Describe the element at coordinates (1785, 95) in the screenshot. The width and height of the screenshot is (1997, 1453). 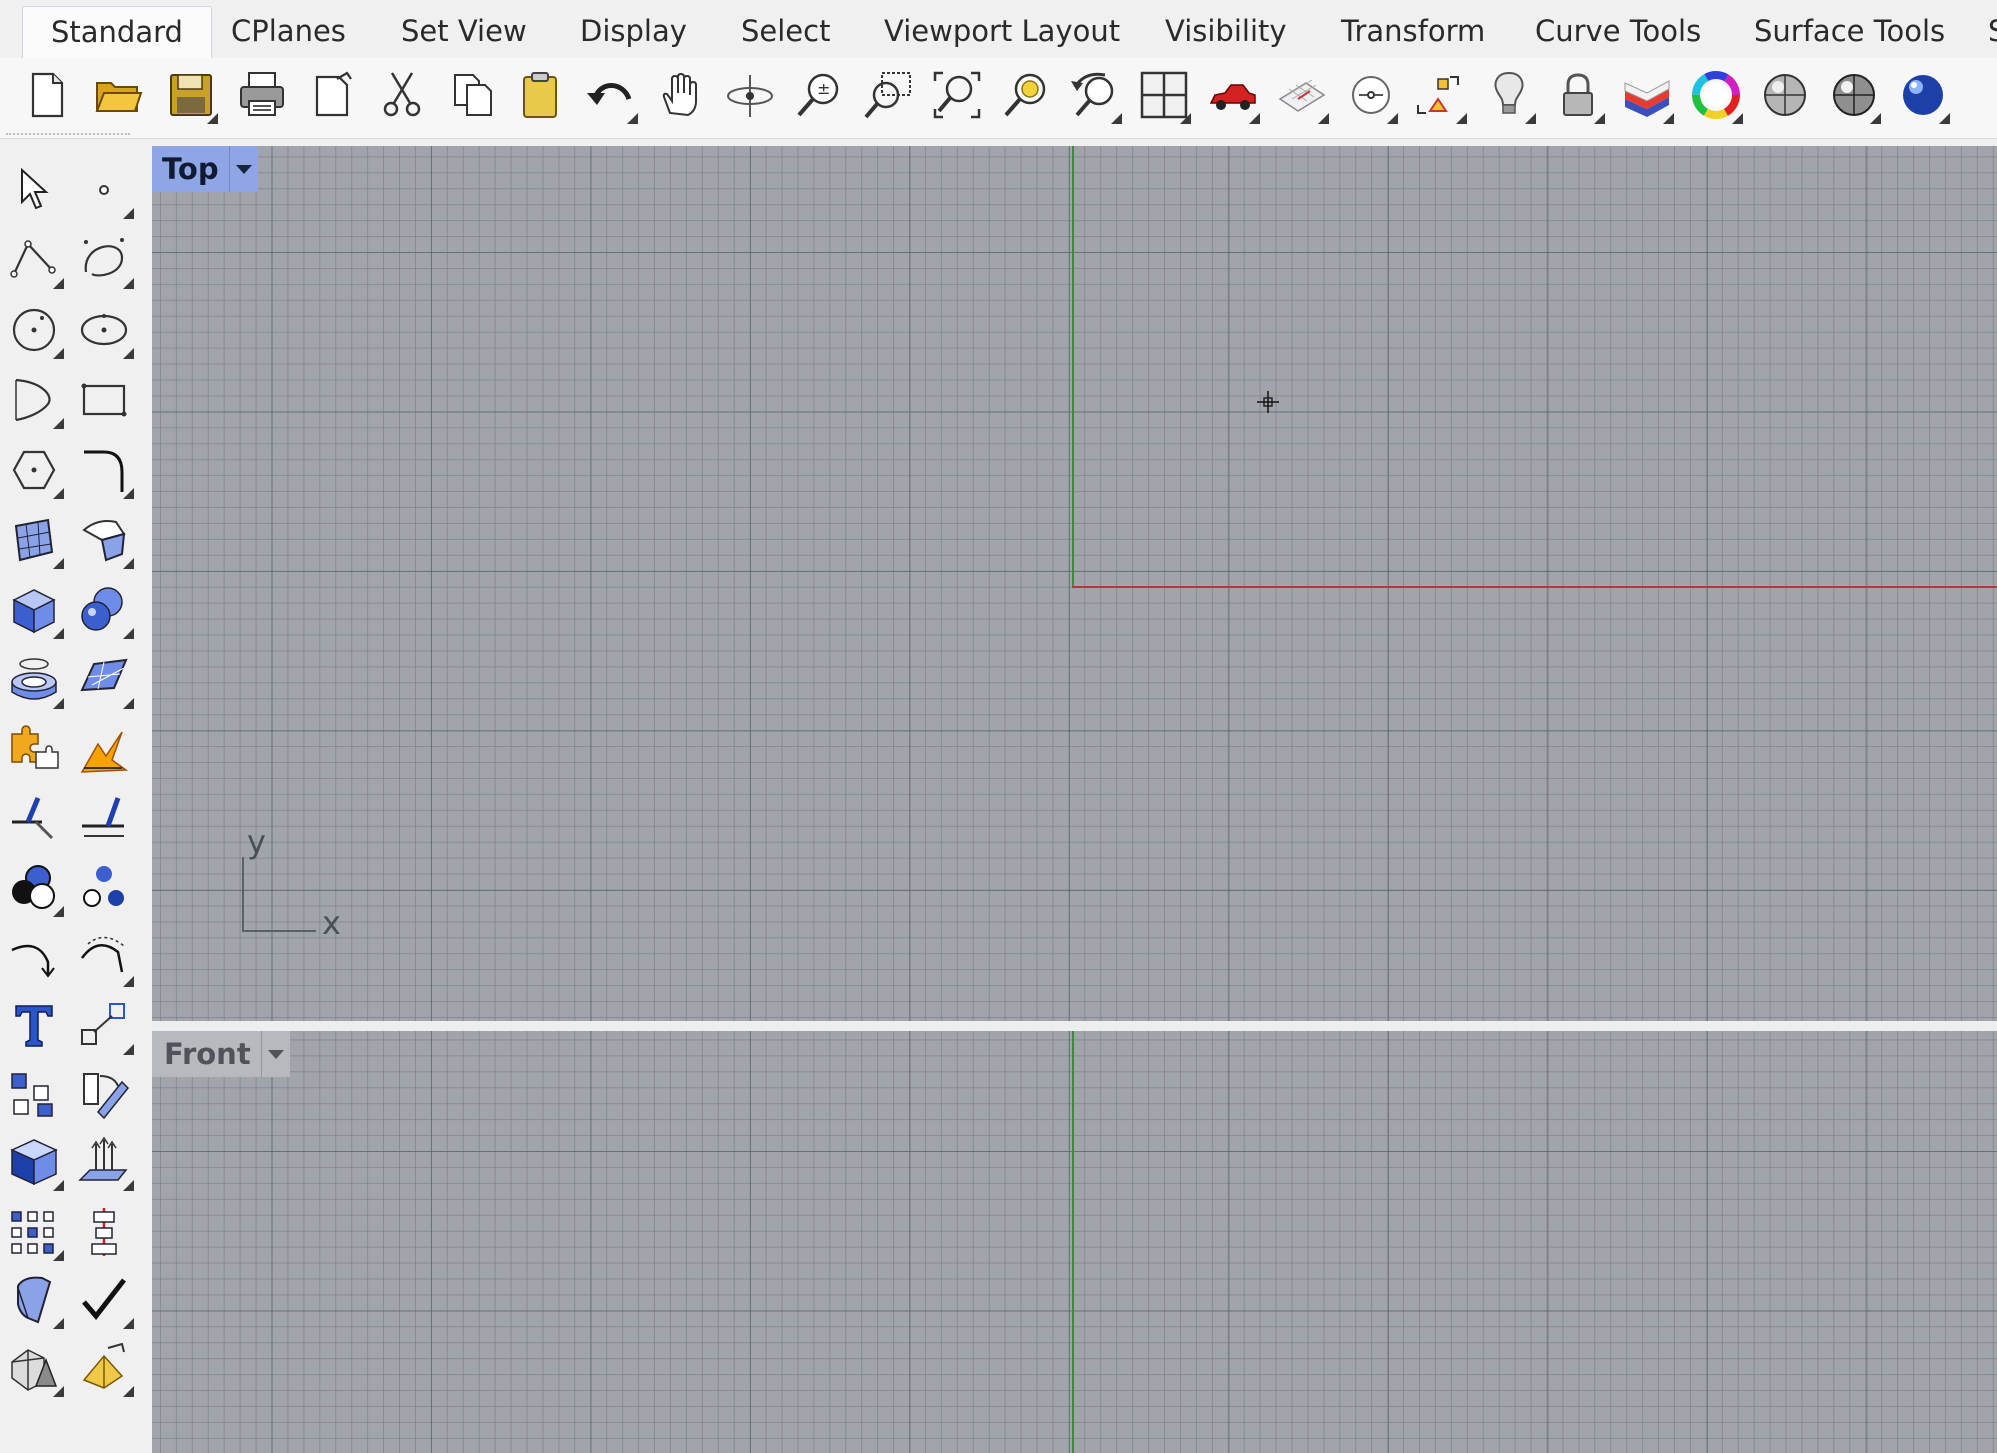
I see `shaded-sphere-icon` at that location.